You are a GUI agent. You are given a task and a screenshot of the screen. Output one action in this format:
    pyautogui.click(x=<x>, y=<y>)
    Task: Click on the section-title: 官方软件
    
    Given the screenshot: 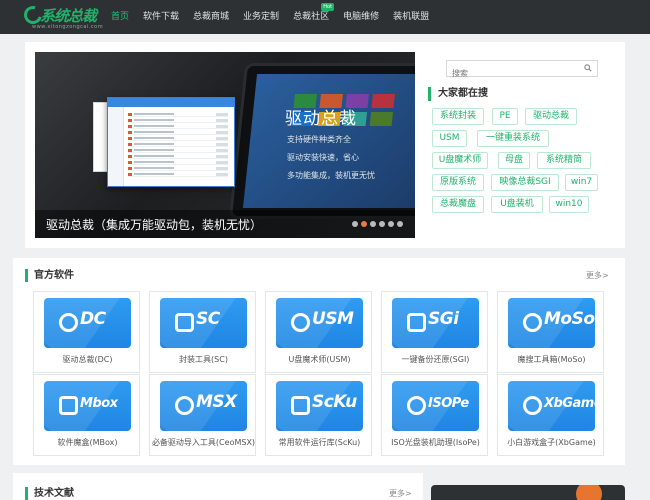 What is the action you would take?
    pyautogui.click(x=49, y=275)
    